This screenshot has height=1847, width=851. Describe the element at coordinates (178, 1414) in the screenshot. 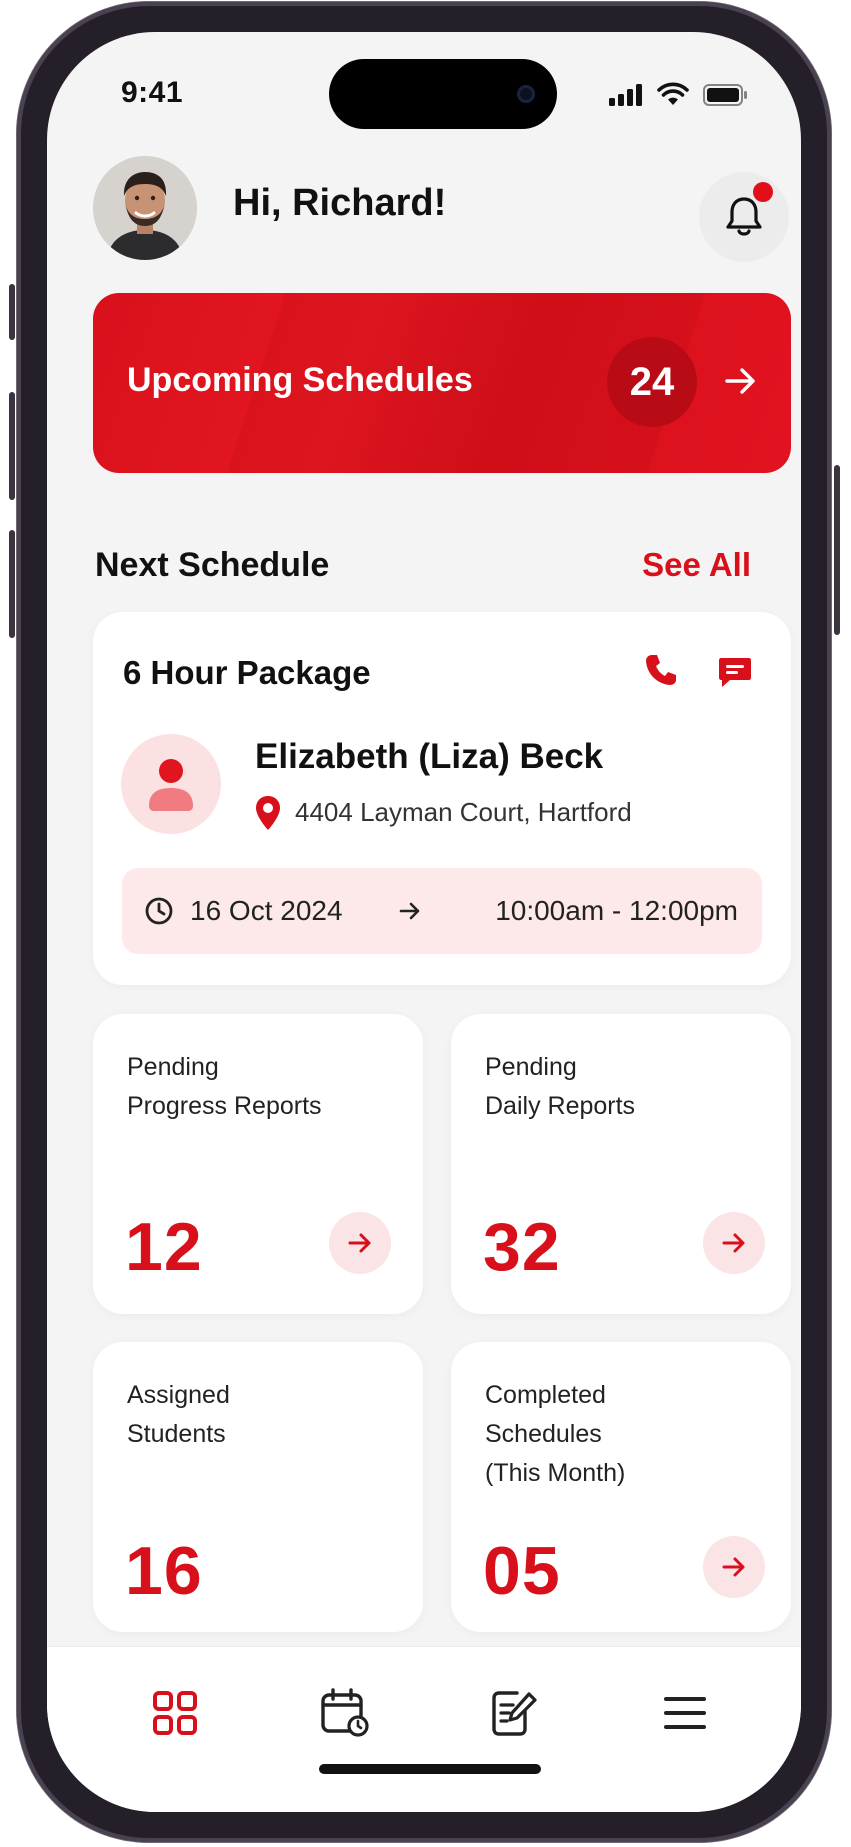

I see `stat-label: Assigned Students` at that location.